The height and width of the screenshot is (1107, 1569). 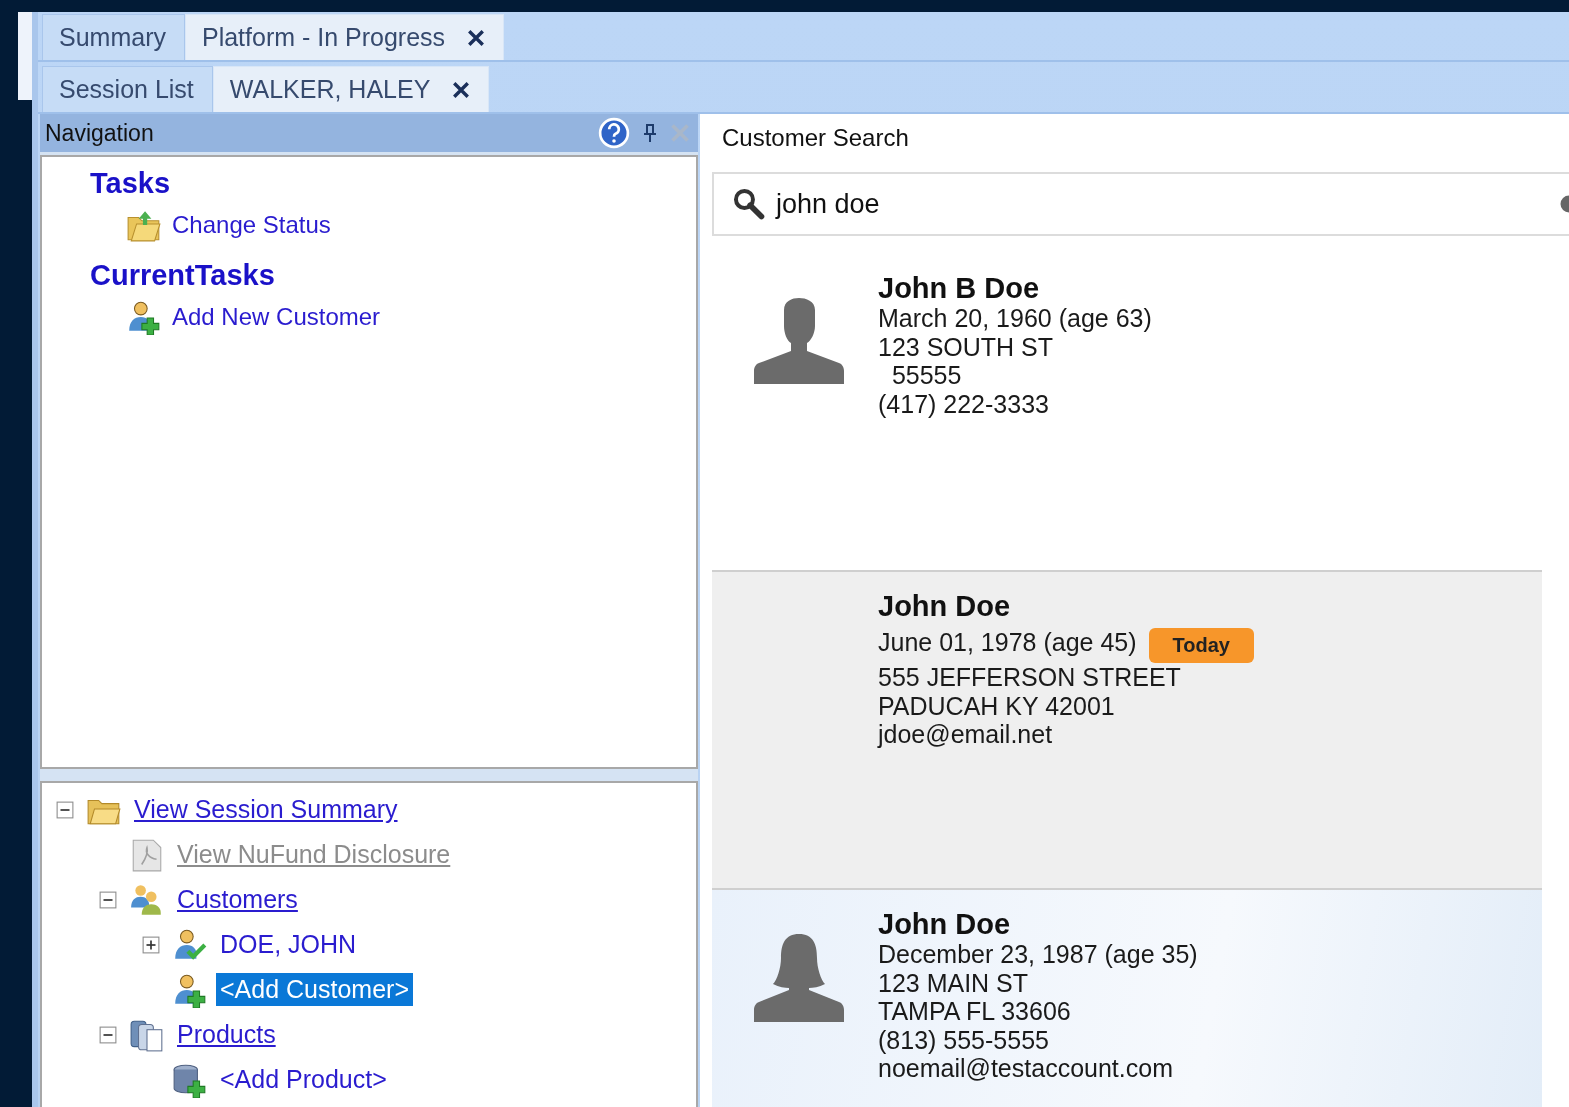 I want to click on document-tab: Platform - In Progress, so click(x=344, y=37).